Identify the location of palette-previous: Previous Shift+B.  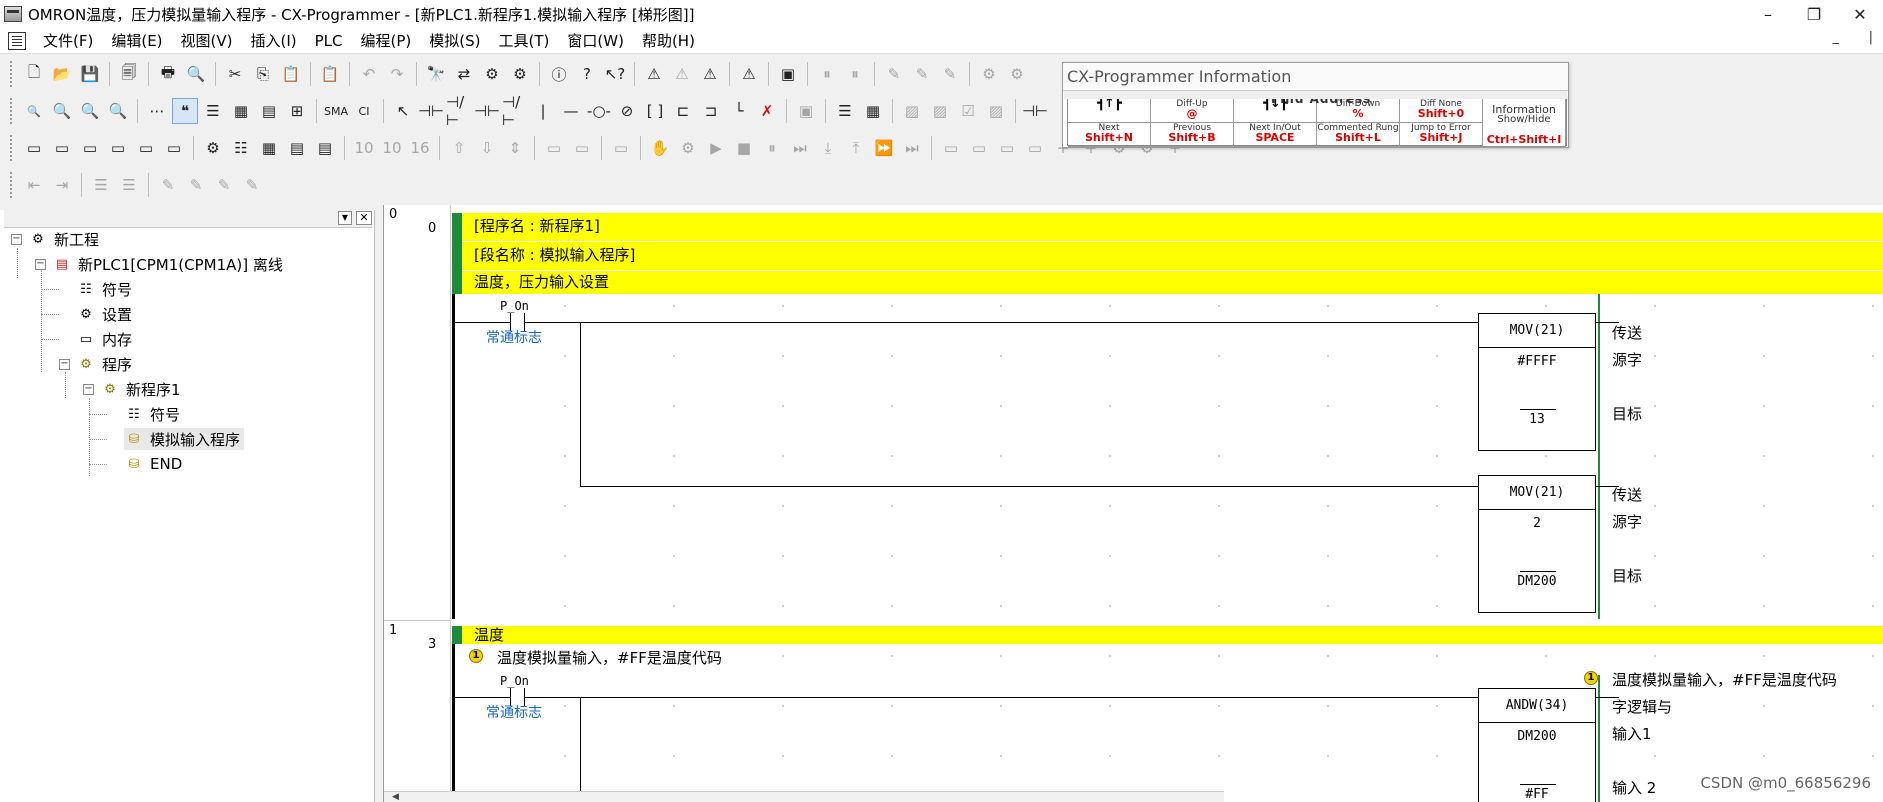
(1192, 135).